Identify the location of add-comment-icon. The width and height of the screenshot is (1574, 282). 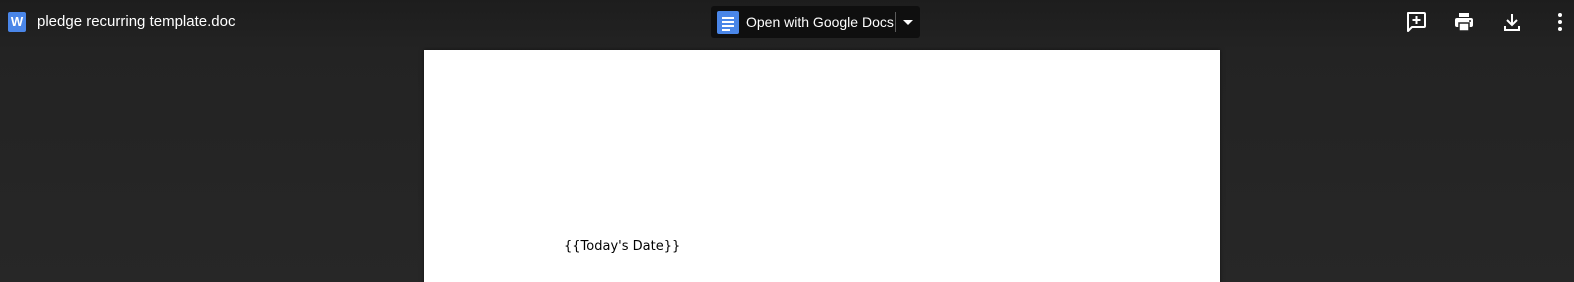
(1416, 22).